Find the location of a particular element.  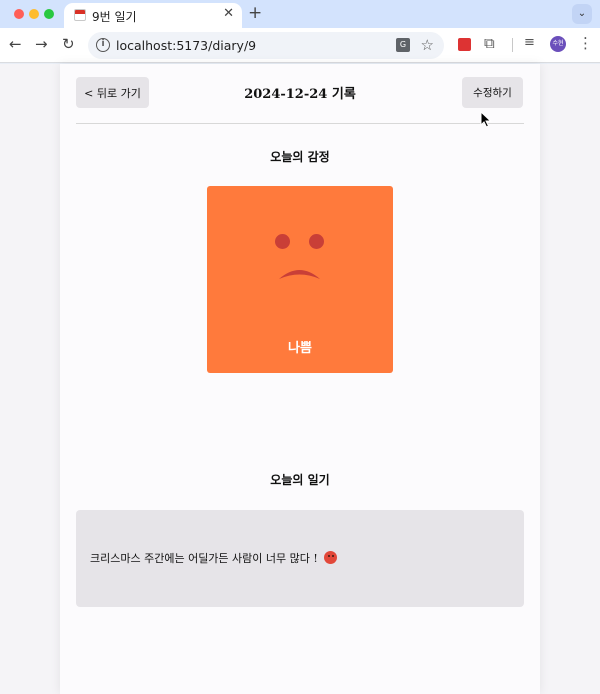

address-bar: i localhost:5173/diary/9 G ☆ is located at coordinates (266, 45).